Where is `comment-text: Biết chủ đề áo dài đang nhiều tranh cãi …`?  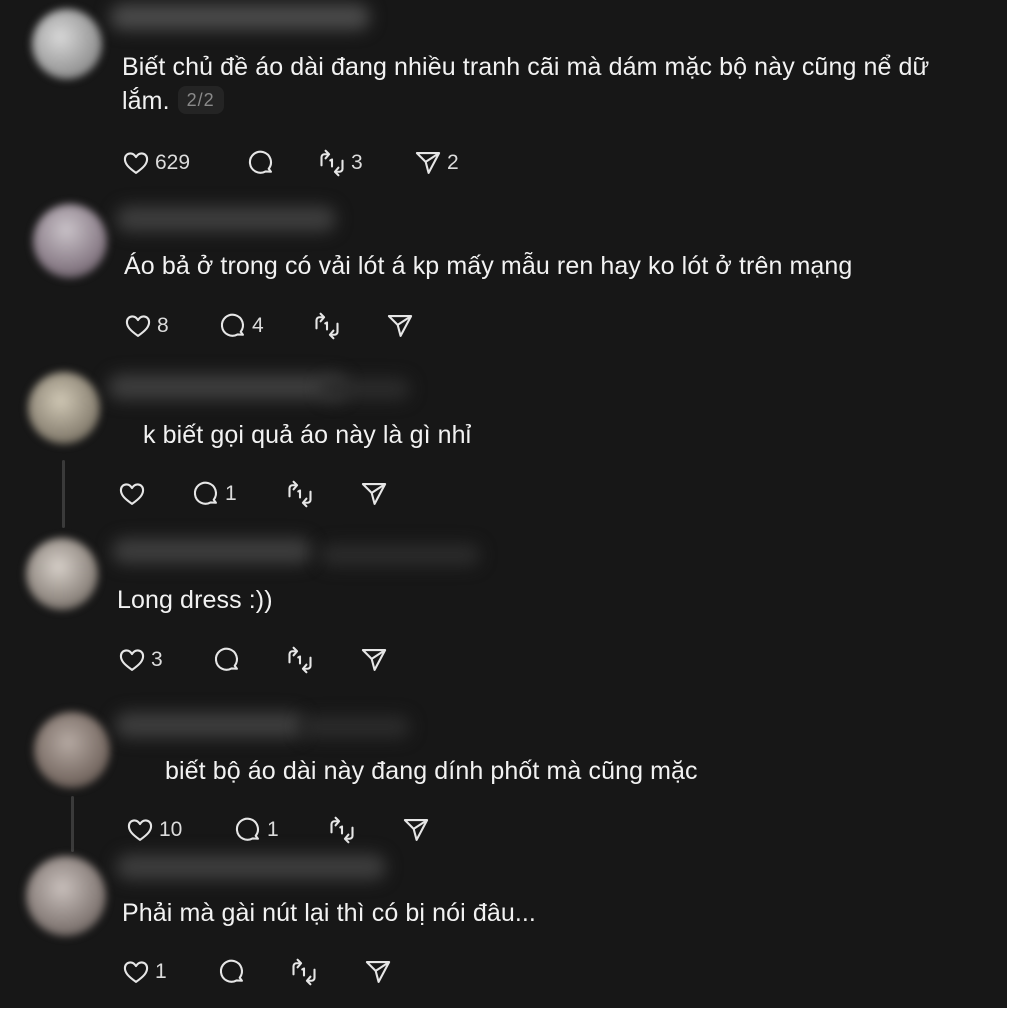
comment-text: Biết chủ đề áo dài đang nhiều tranh cãi … is located at coordinates (525, 84).